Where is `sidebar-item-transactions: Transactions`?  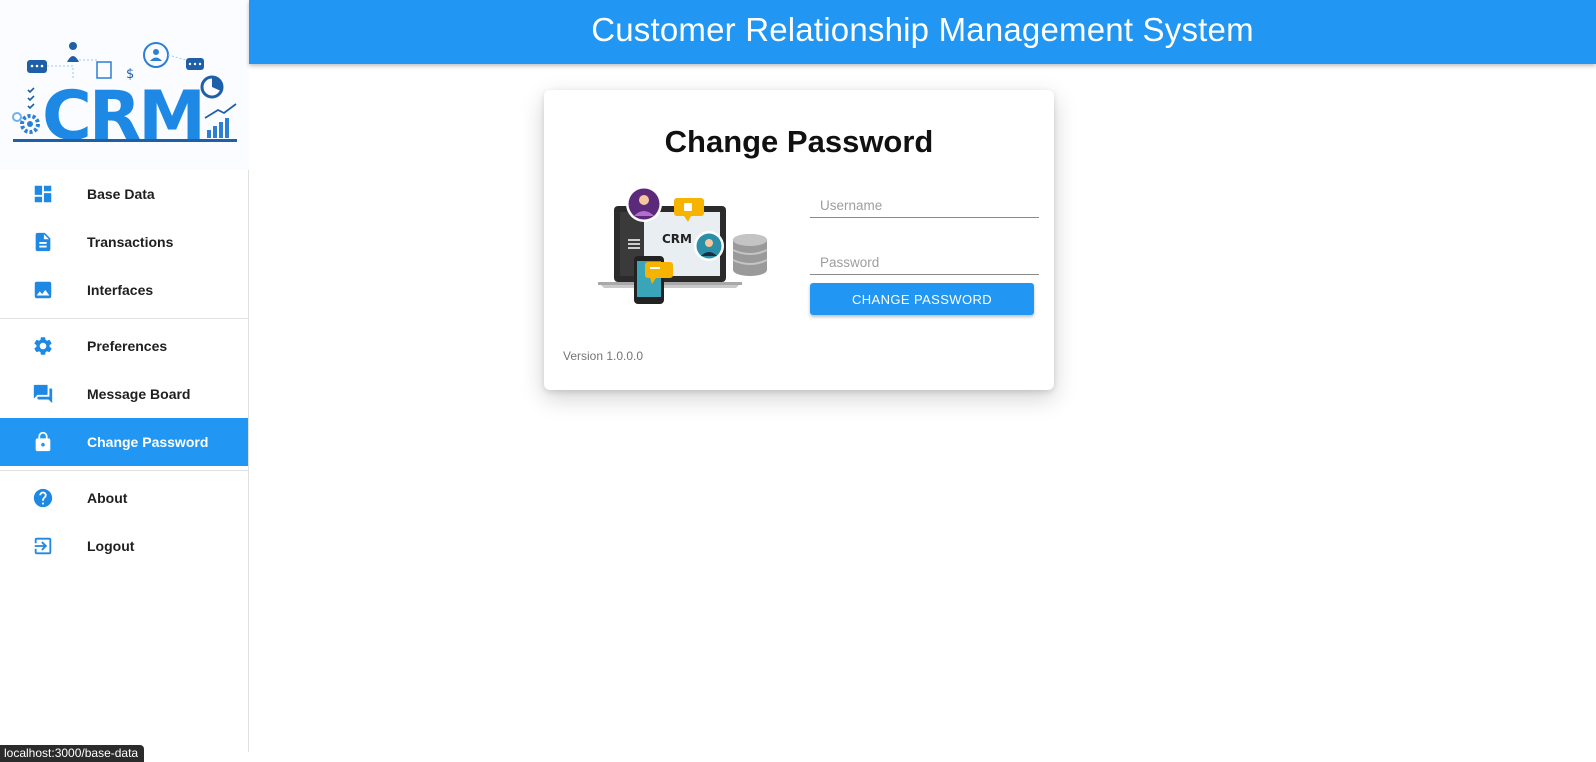
sidebar-item-transactions: Transactions is located at coordinates (124, 242).